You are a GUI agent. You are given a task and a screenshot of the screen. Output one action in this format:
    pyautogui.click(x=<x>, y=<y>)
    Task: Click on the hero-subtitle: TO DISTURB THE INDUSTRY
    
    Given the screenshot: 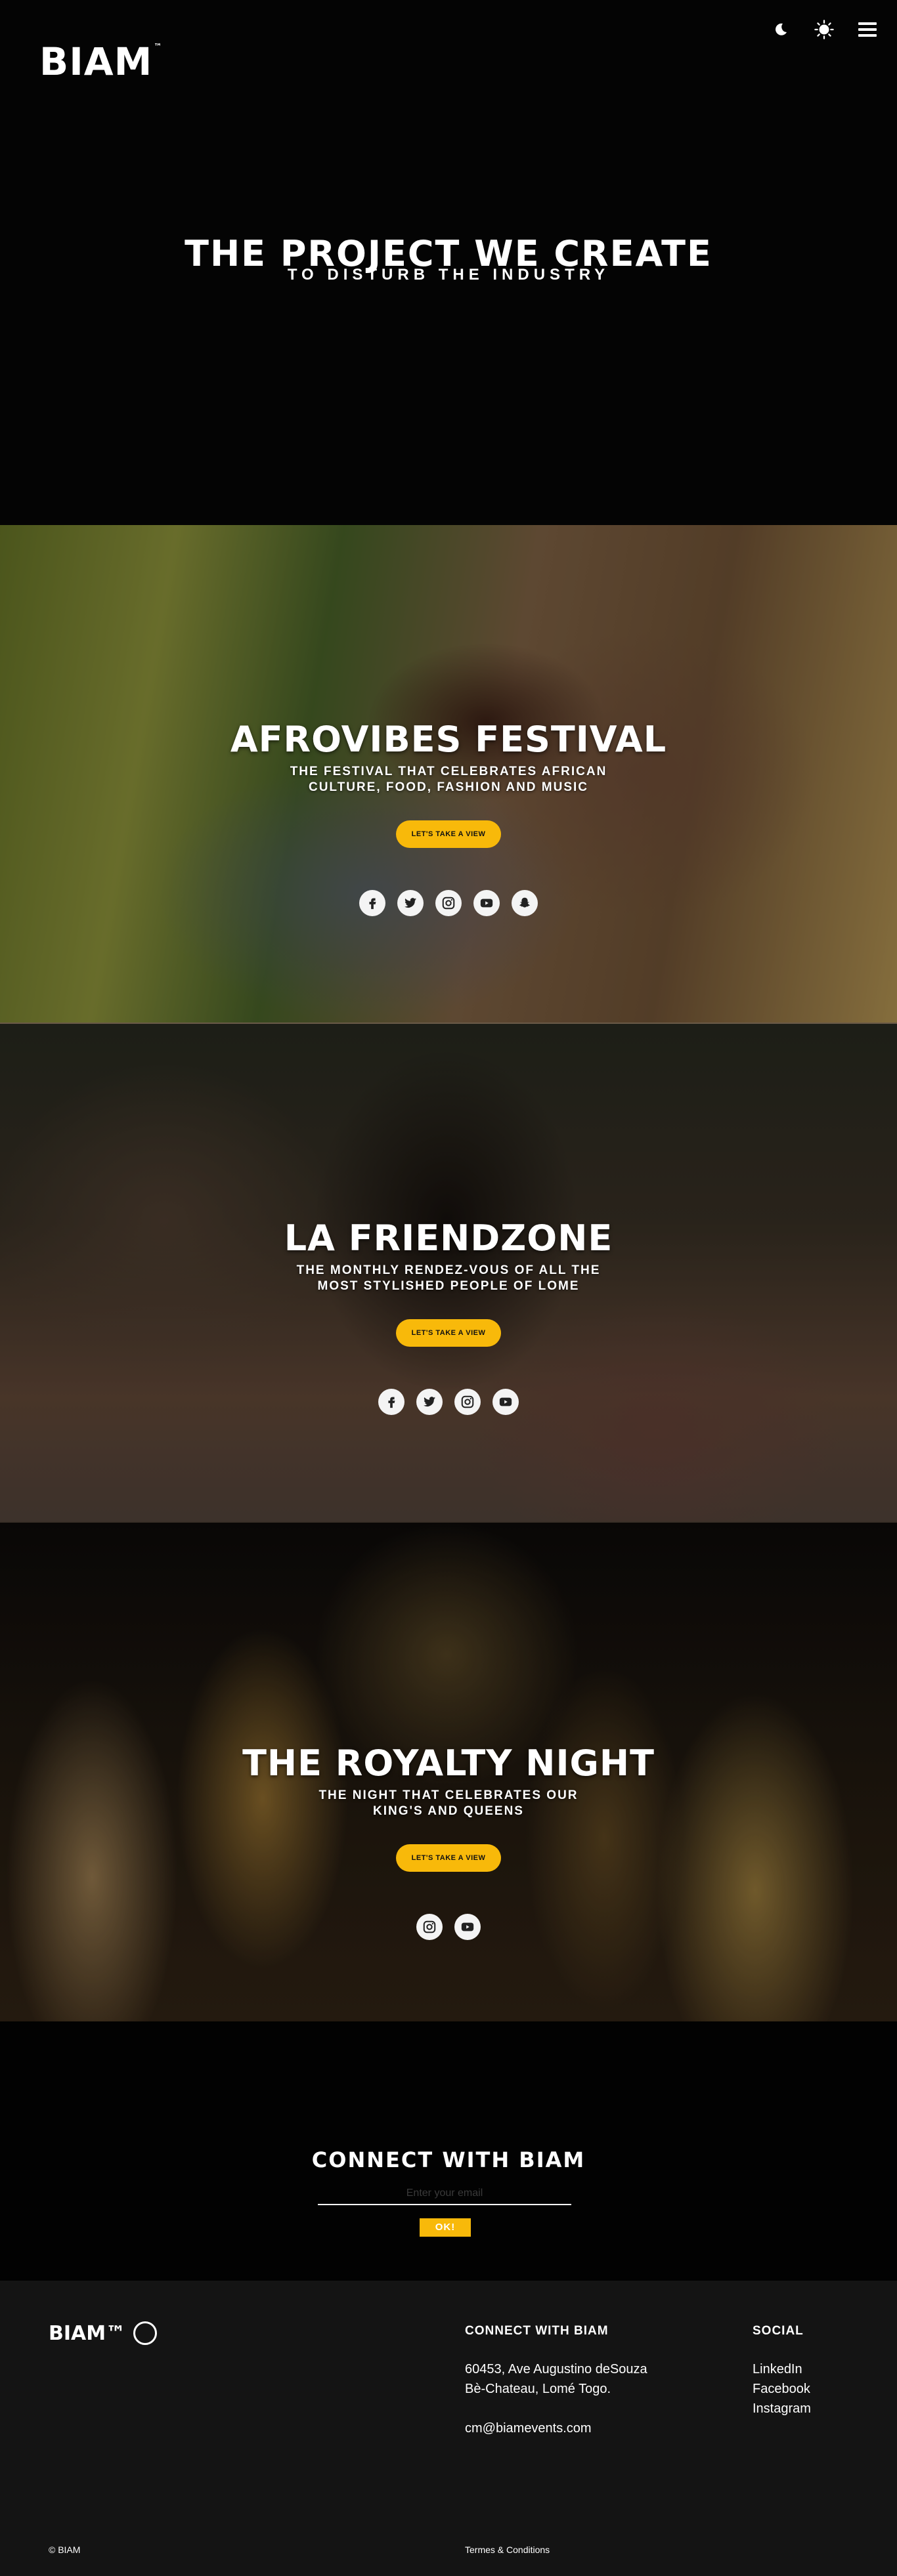 What is the action you would take?
    pyautogui.click(x=448, y=275)
    